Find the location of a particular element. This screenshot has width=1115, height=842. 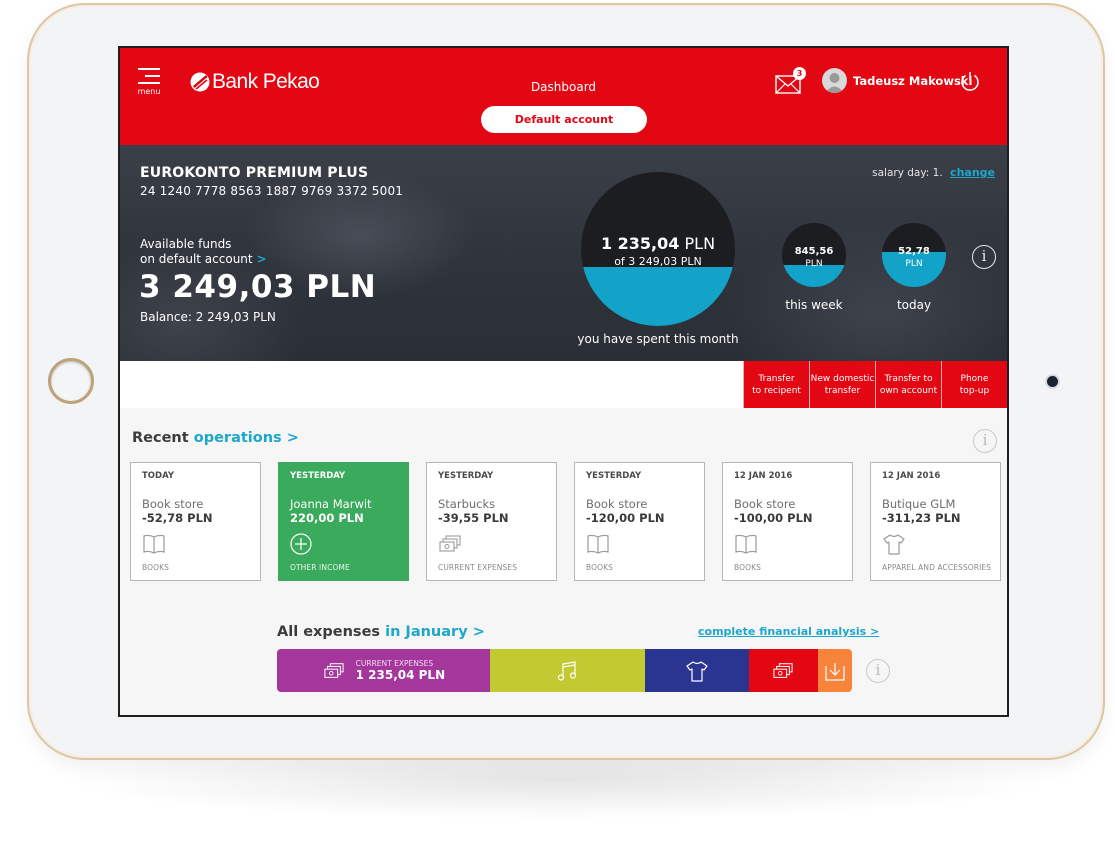

week-gauge-caption: this week is located at coordinates (814, 305).